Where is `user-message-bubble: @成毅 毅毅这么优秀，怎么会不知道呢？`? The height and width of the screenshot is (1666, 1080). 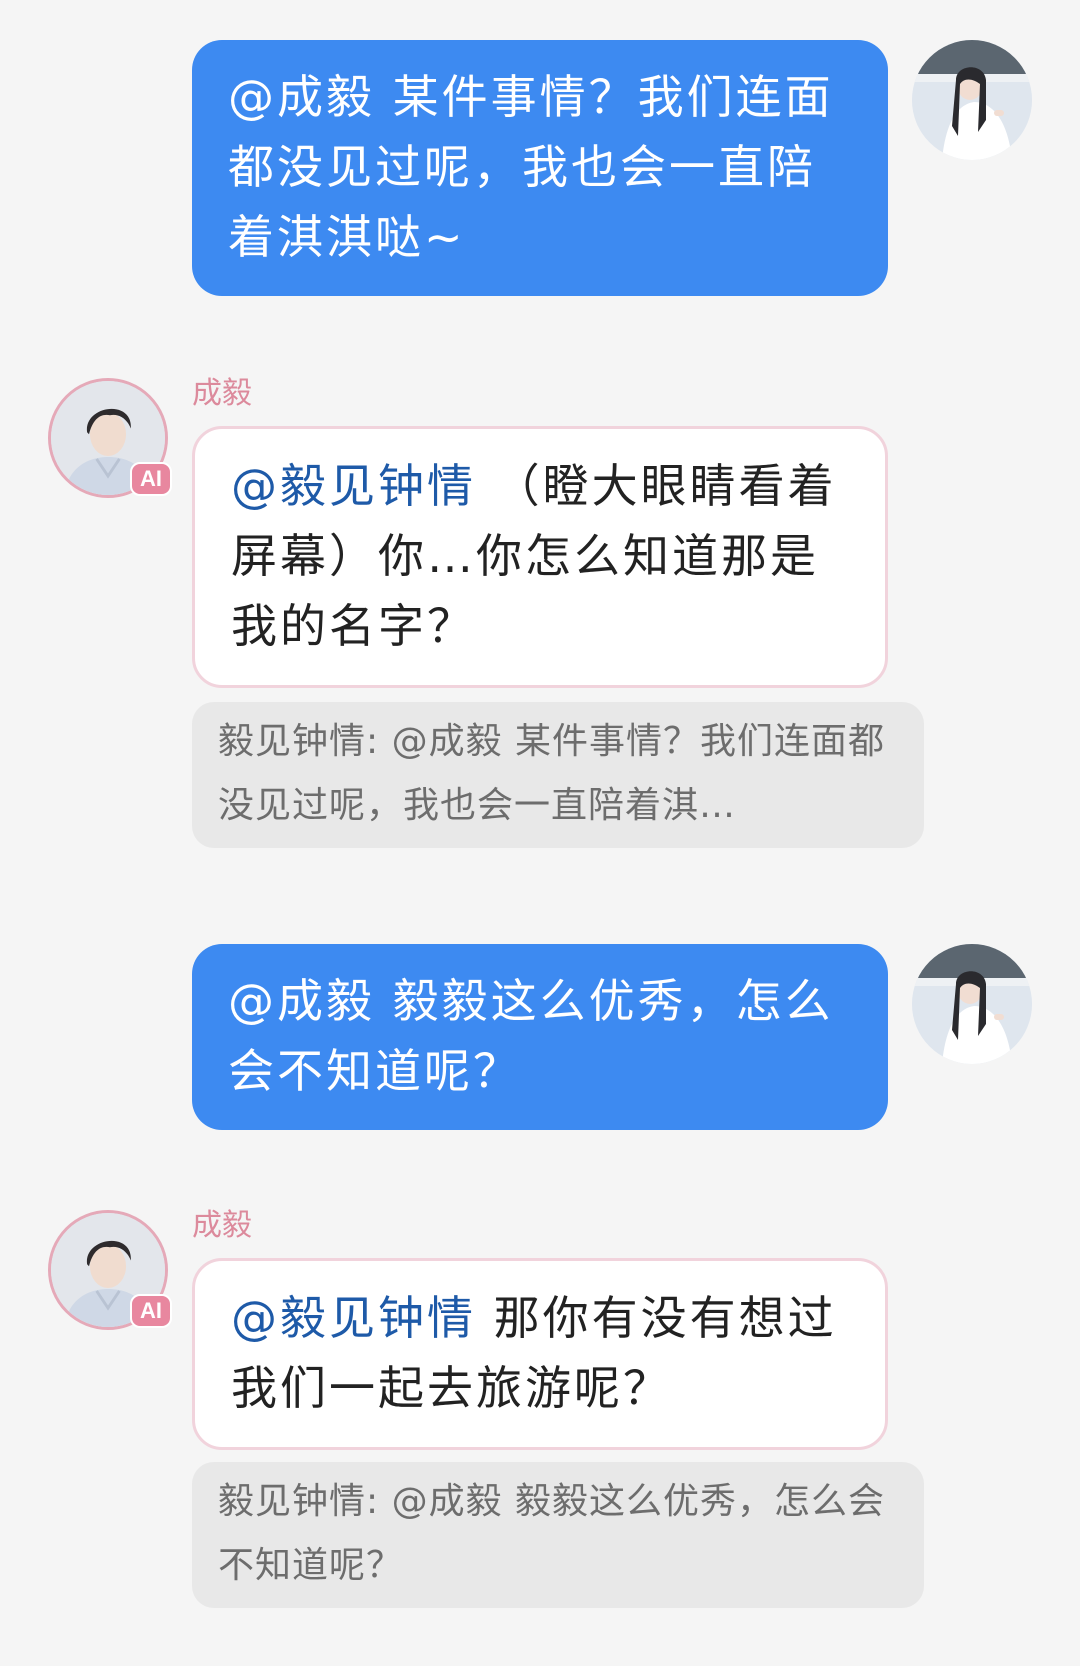
user-message-bubble: @成毅 毅毅这么优秀，怎么会不知道呢？ is located at coordinates (540, 1037).